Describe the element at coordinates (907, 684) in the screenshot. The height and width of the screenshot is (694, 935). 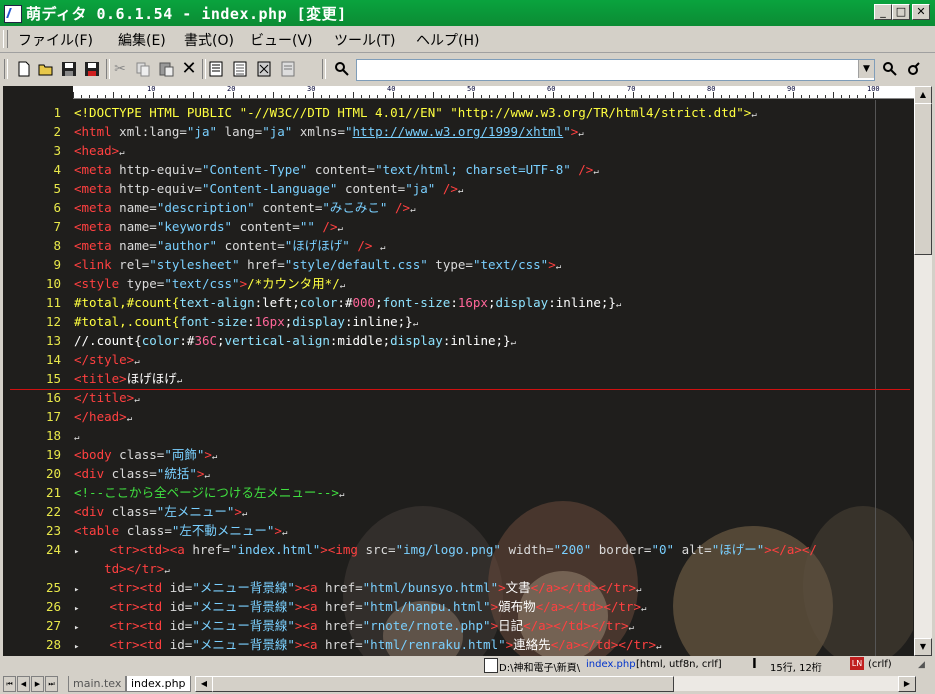
I see `scroll-right-button: ▶` at that location.